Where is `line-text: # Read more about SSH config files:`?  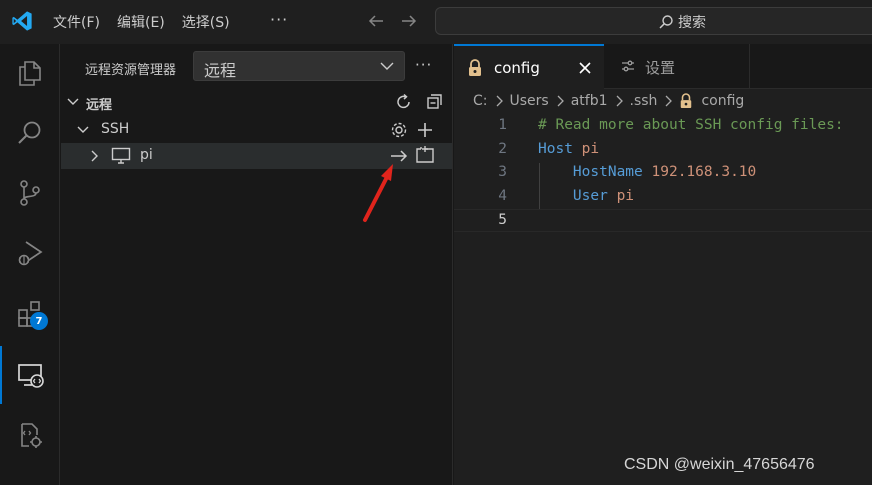 line-text: # Read more about SSH config files: is located at coordinates (691, 125).